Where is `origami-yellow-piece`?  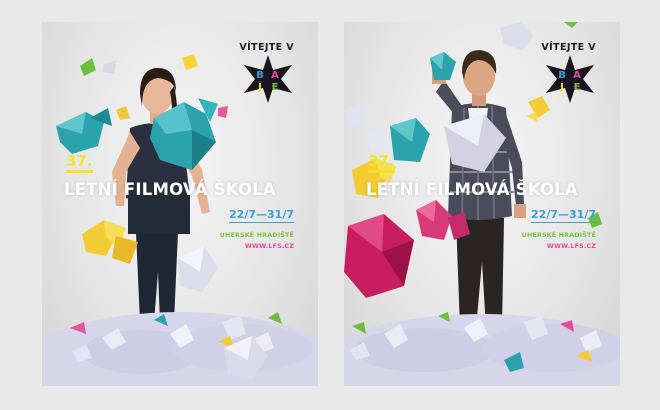 origami-yellow-piece is located at coordinates (186, 64).